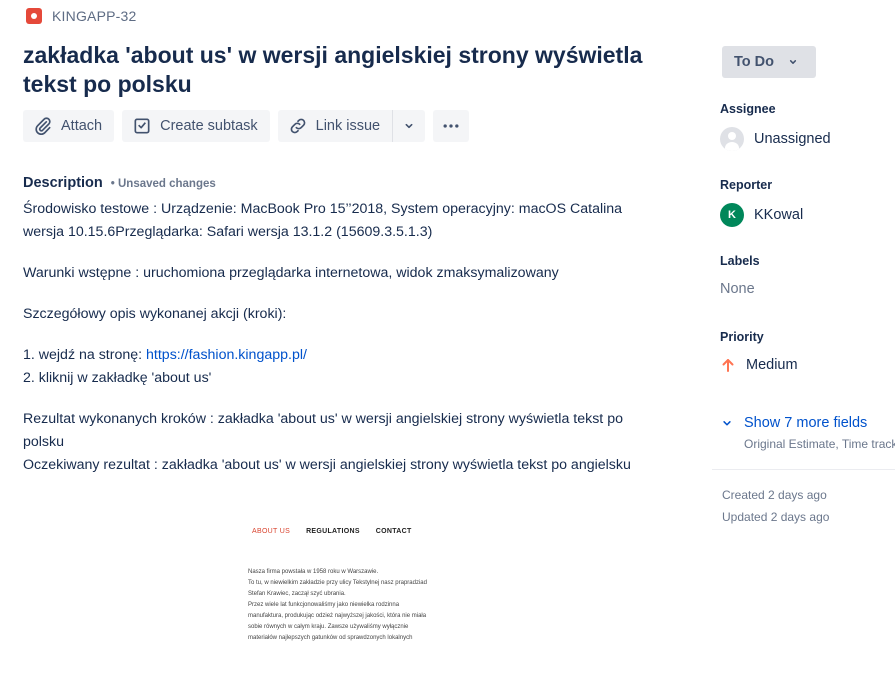 The height and width of the screenshot is (673, 895). What do you see at coordinates (776, 517) in the screenshot?
I see `updated-timestamp: Updated 2 days ago` at bounding box center [776, 517].